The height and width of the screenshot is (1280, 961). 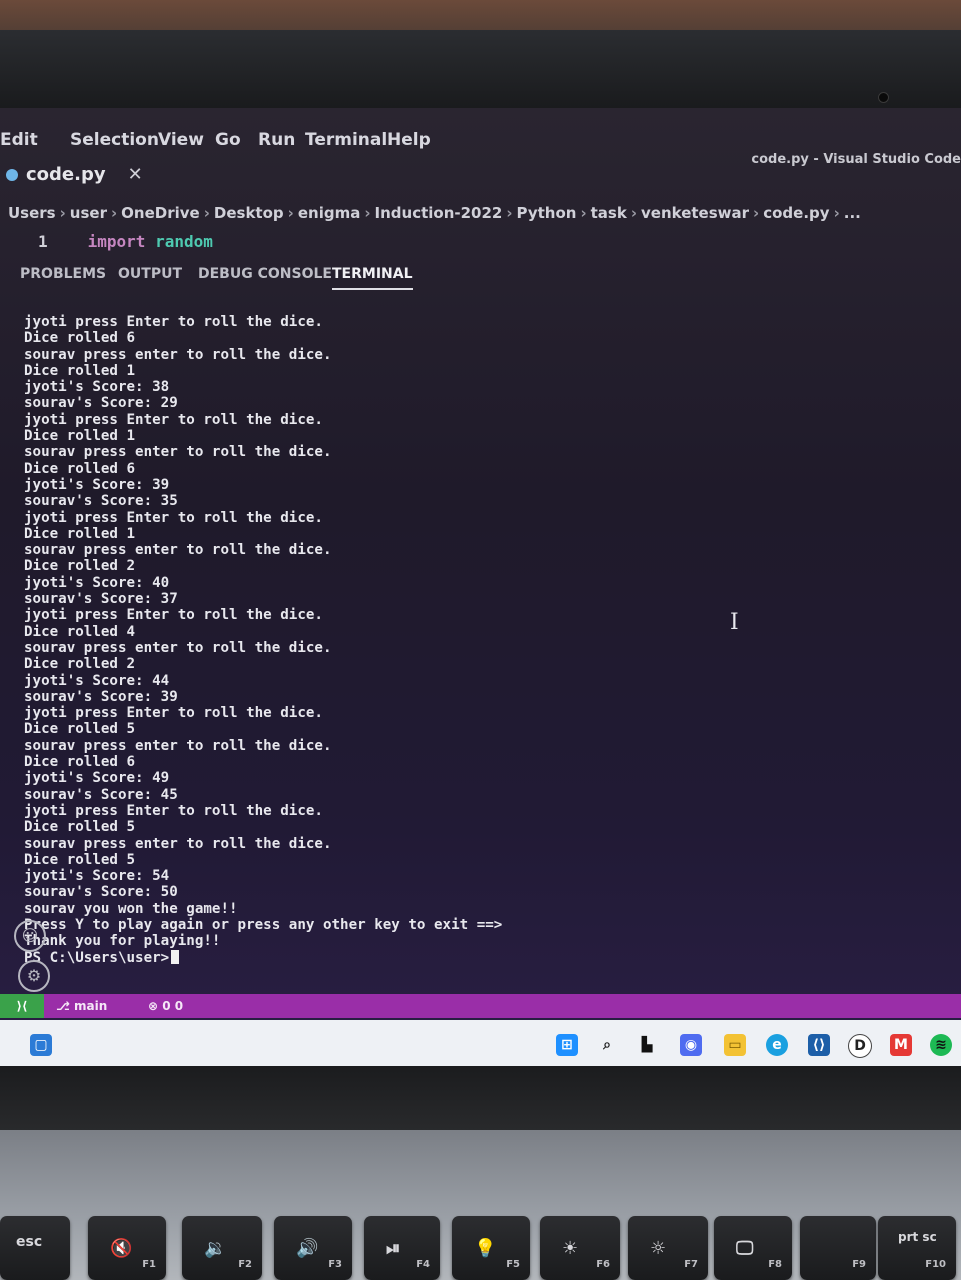 I want to click on terminal-line: sourav you won the game!!, so click(x=131, y=908).